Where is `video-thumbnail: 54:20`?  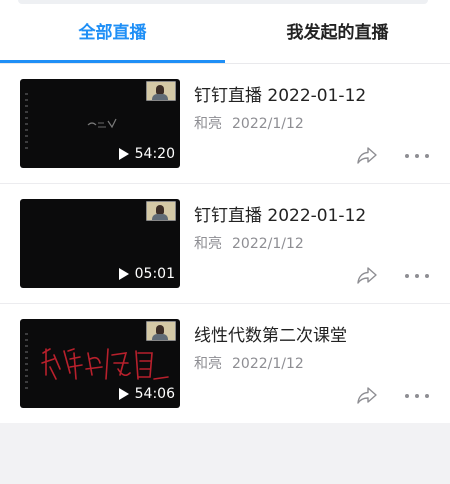 video-thumbnail: 54:20 is located at coordinates (100, 123).